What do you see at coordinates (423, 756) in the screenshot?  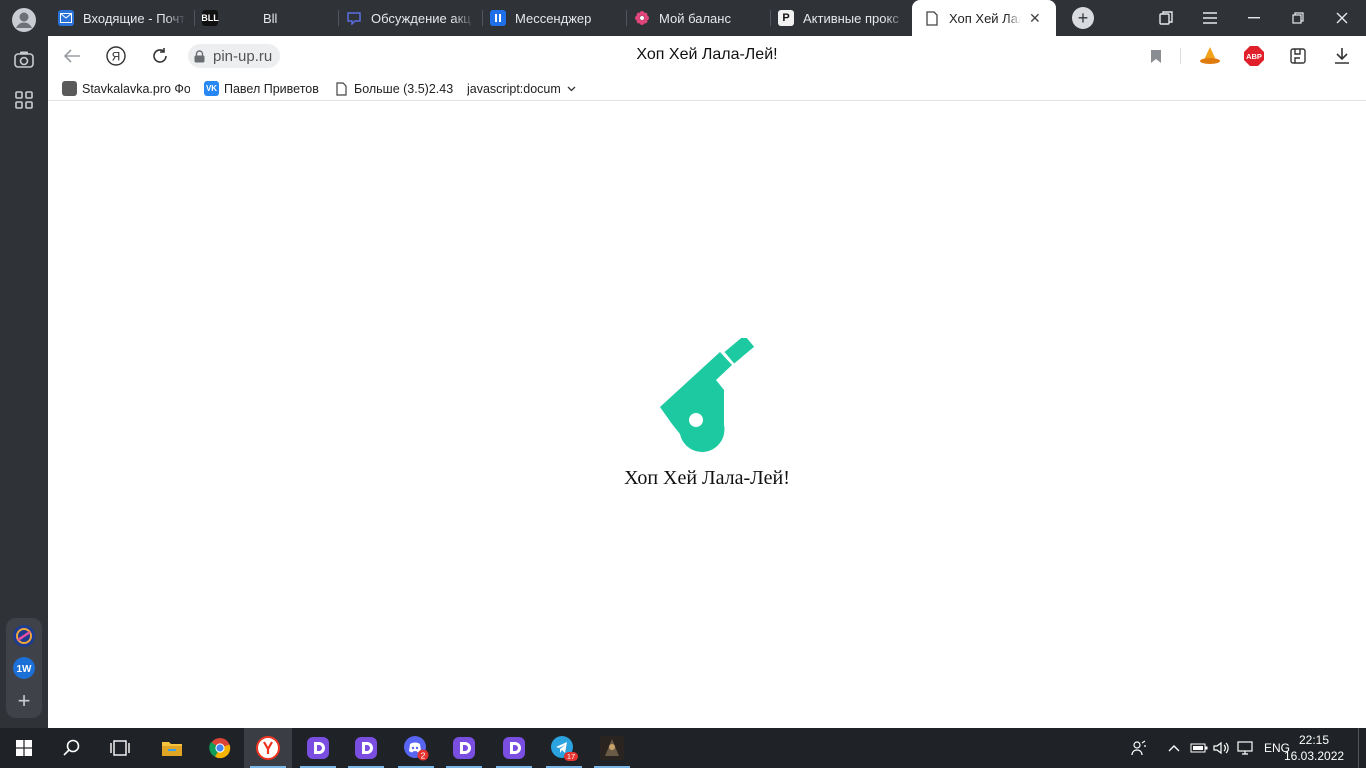 I see `discord-badge: 2` at bounding box center [423, 756].